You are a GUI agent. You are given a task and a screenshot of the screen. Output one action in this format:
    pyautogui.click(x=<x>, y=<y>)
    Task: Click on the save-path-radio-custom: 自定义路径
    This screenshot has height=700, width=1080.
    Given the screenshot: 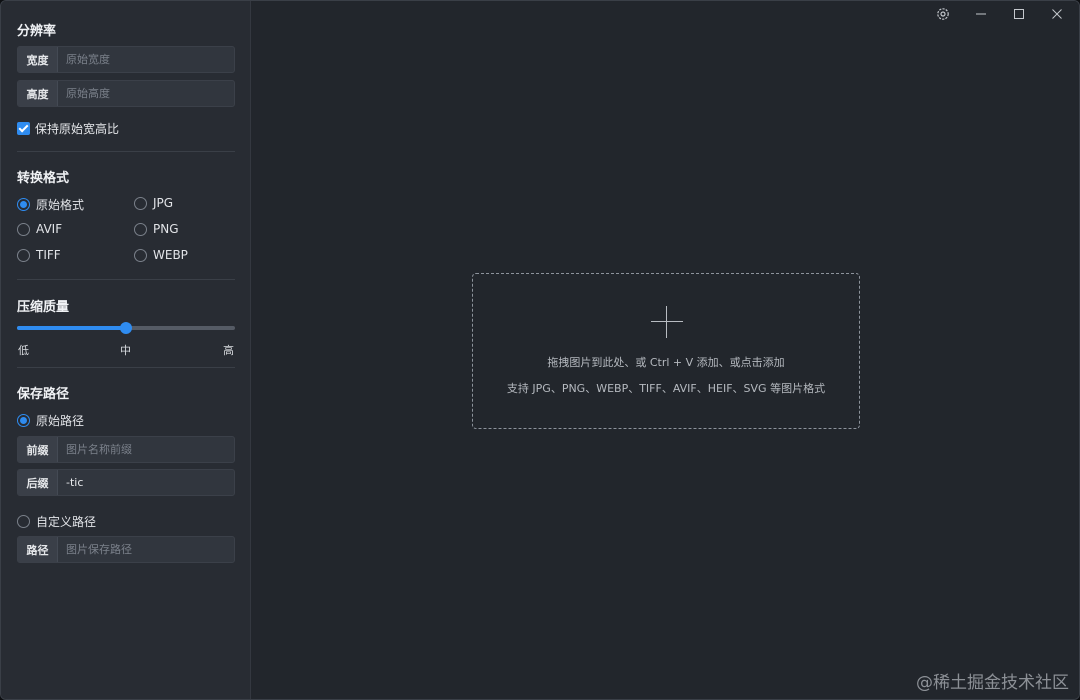 What is the action you would take?
    pyautogui.click(x=56, y=521)
    